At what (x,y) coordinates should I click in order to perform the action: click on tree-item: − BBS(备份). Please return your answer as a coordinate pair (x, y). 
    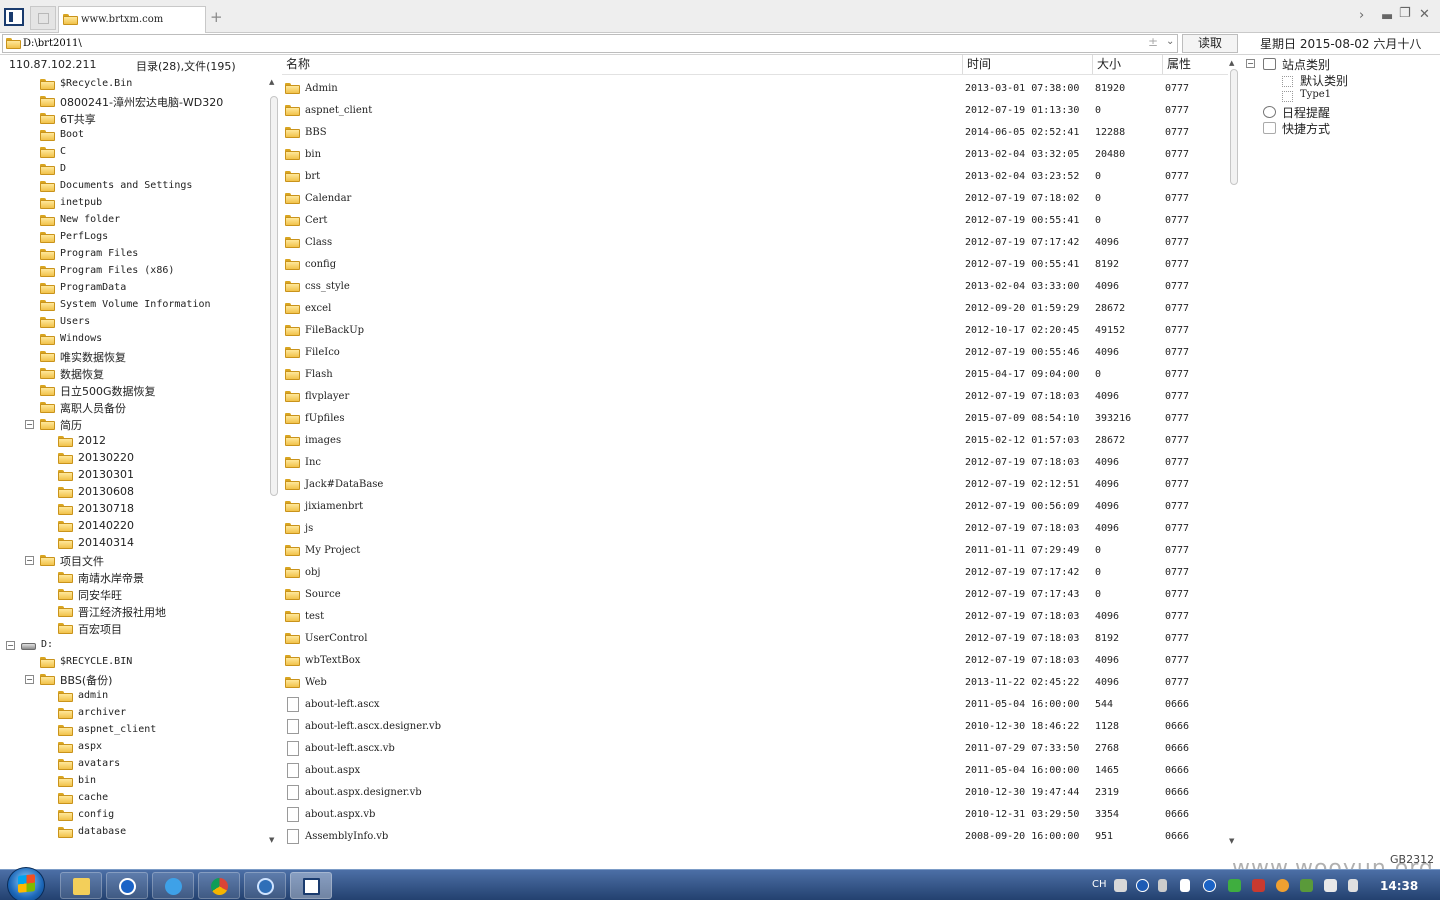
    Looking at the image, I should click on (145, 679).